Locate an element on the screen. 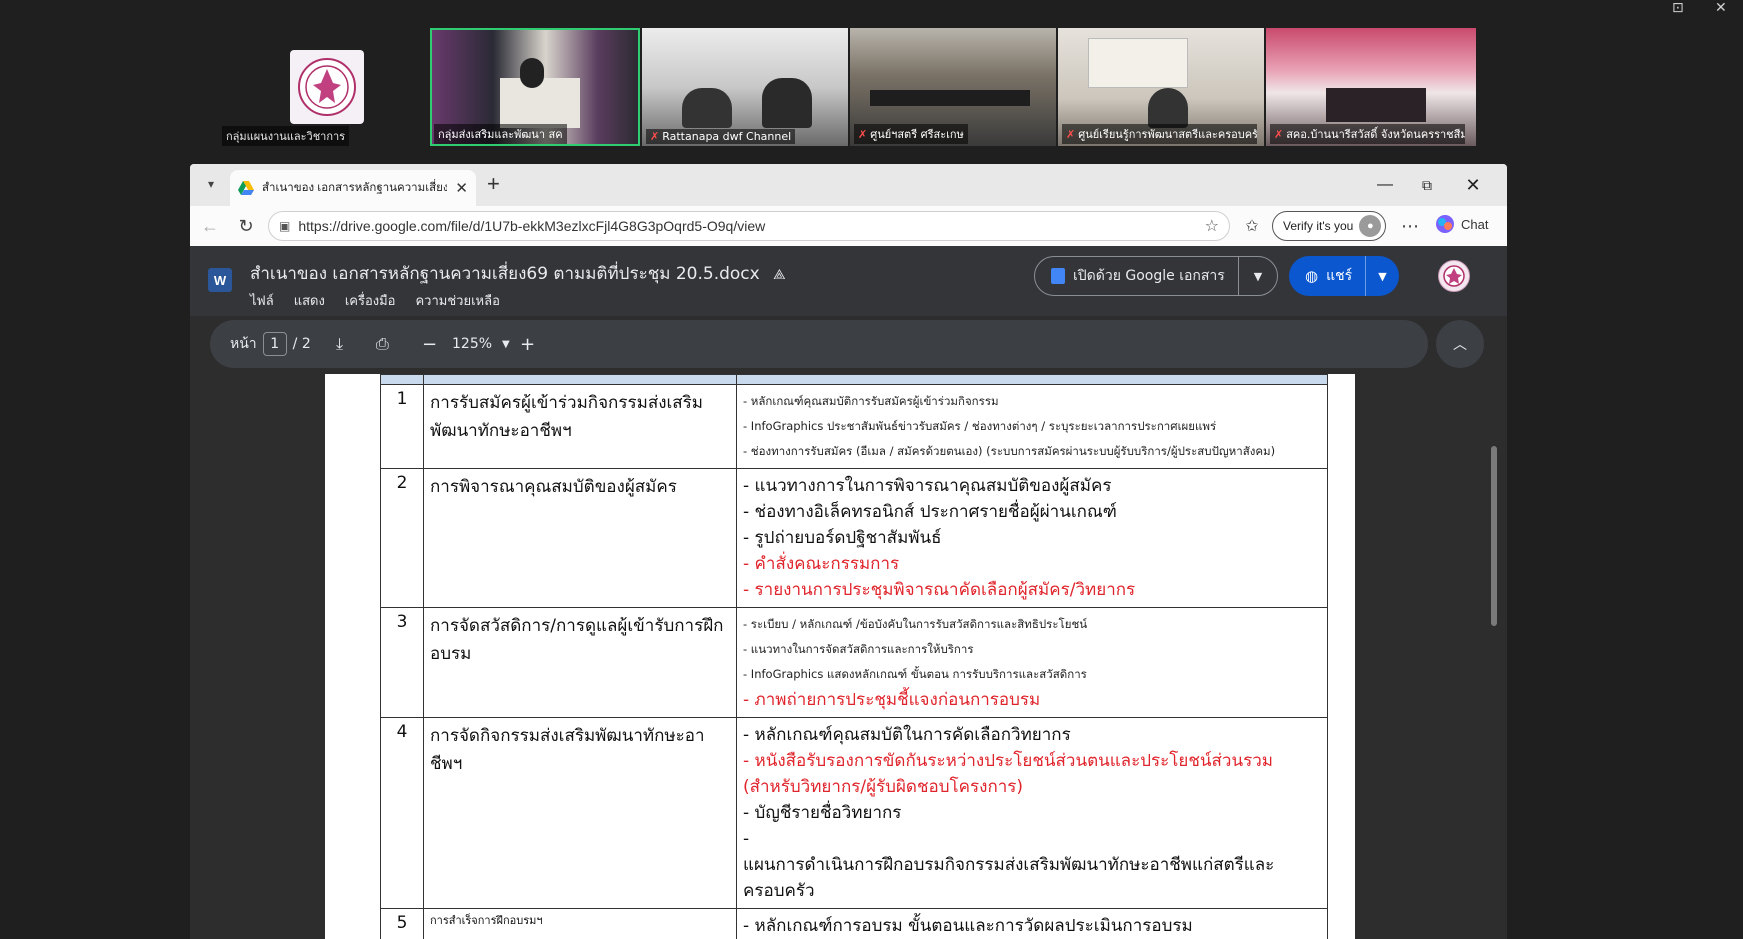 Image resolution: width=1743 pixels, height=939 pixels. open-with-button: เปิดด้วย Google เอกสาร ▼ is located at coordinates (1156, 276).